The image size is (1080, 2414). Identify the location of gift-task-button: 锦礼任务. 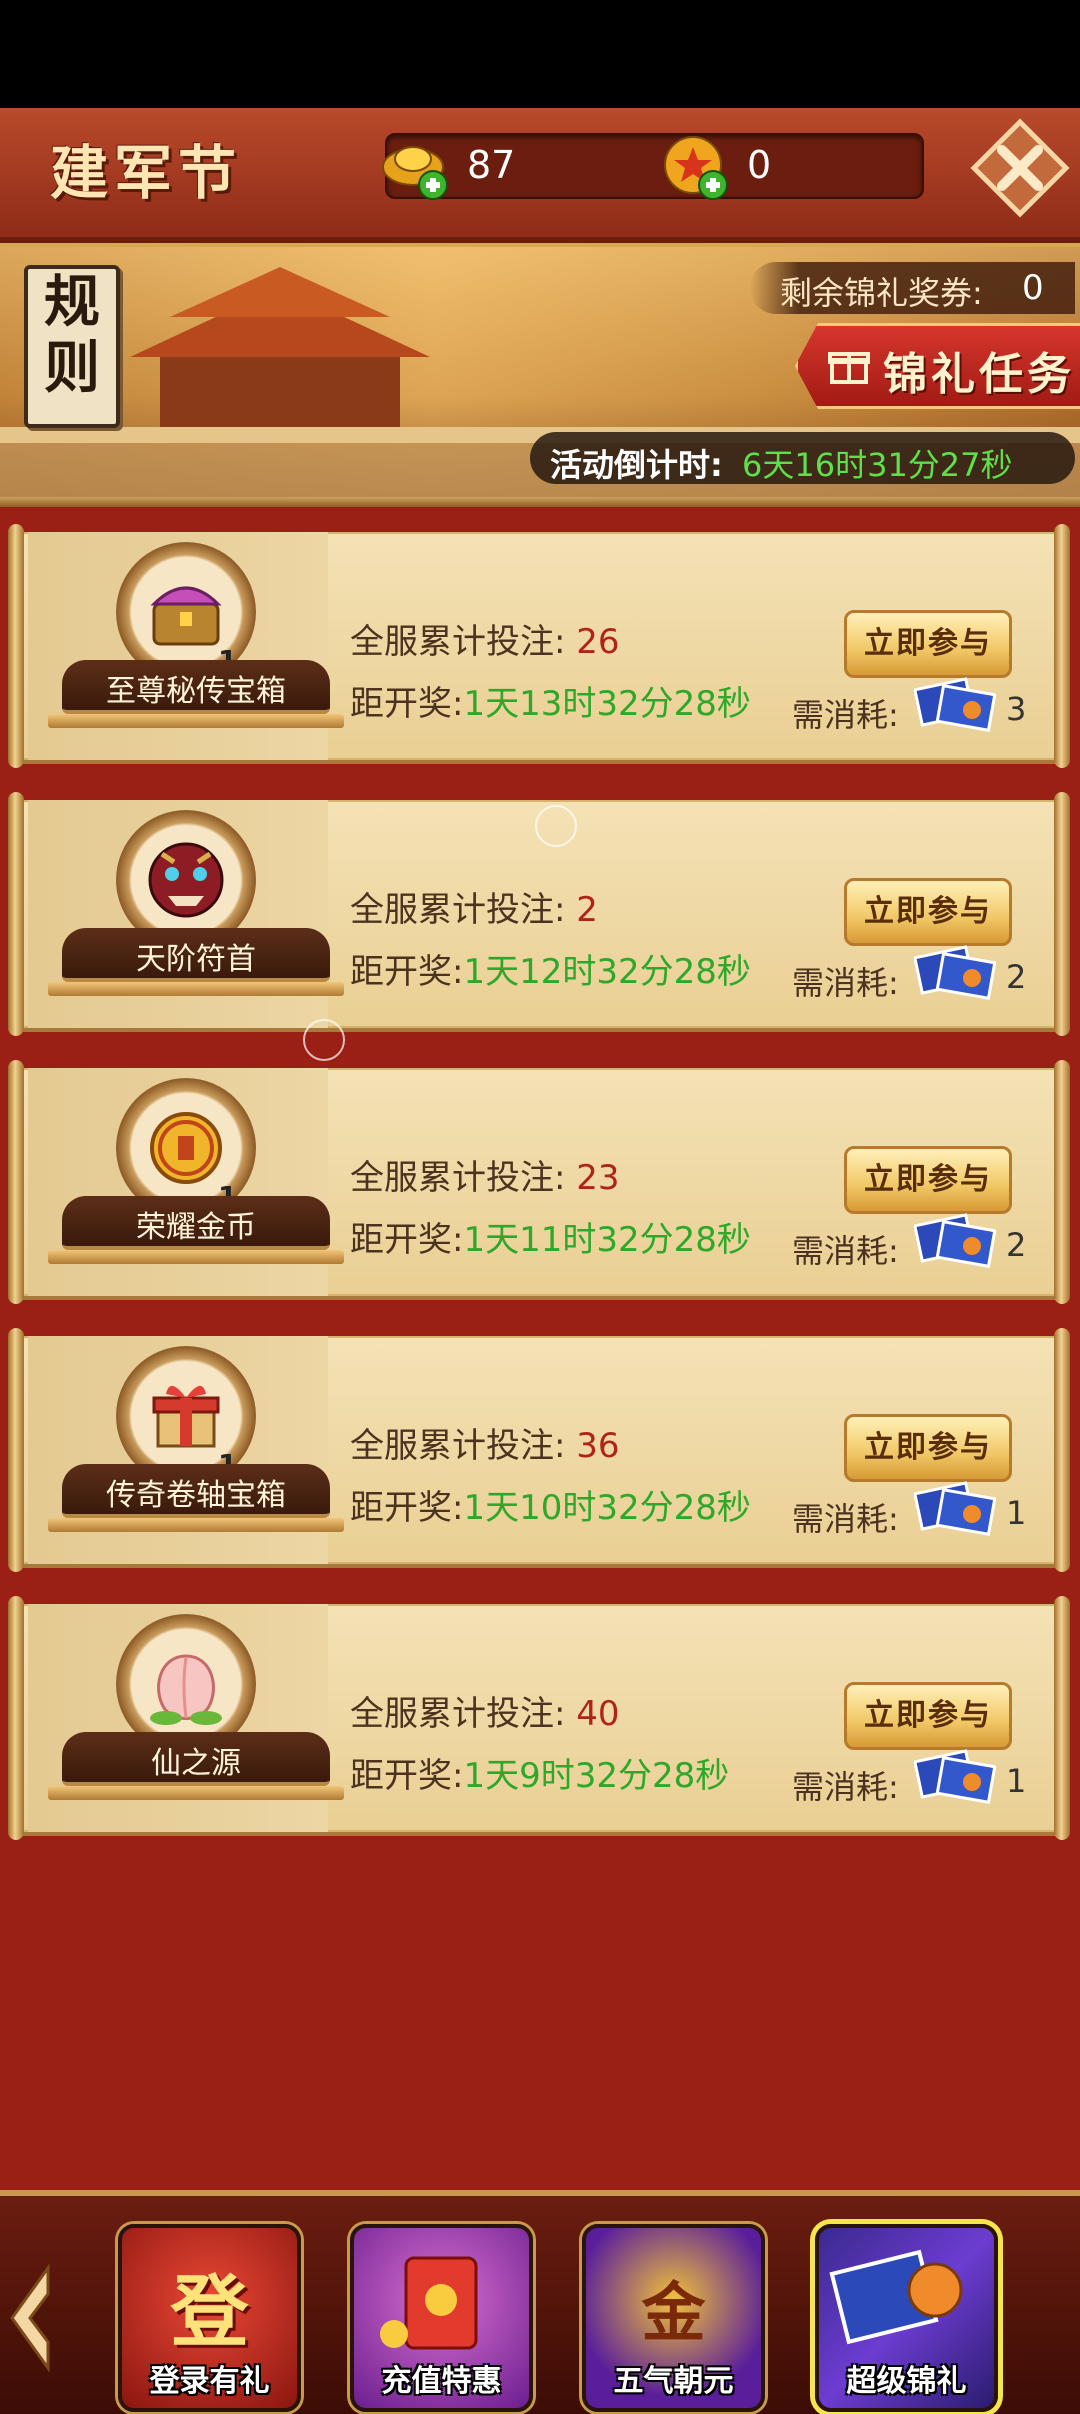
(937, 366).